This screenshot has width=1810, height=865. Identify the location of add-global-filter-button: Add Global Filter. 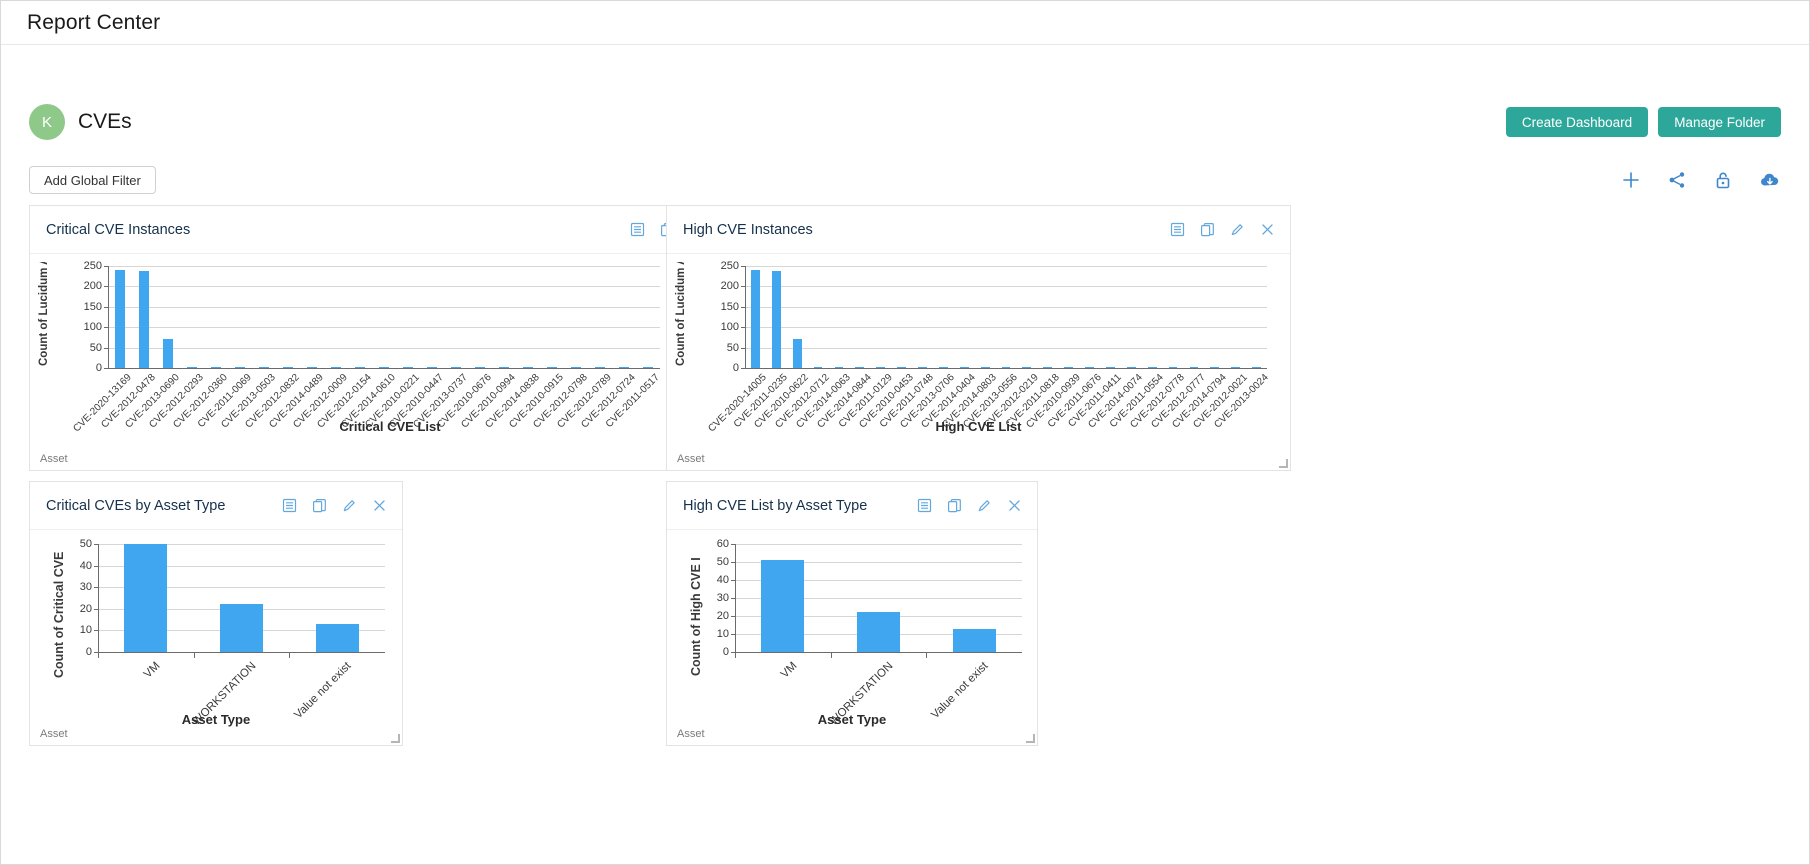
(92, 180).